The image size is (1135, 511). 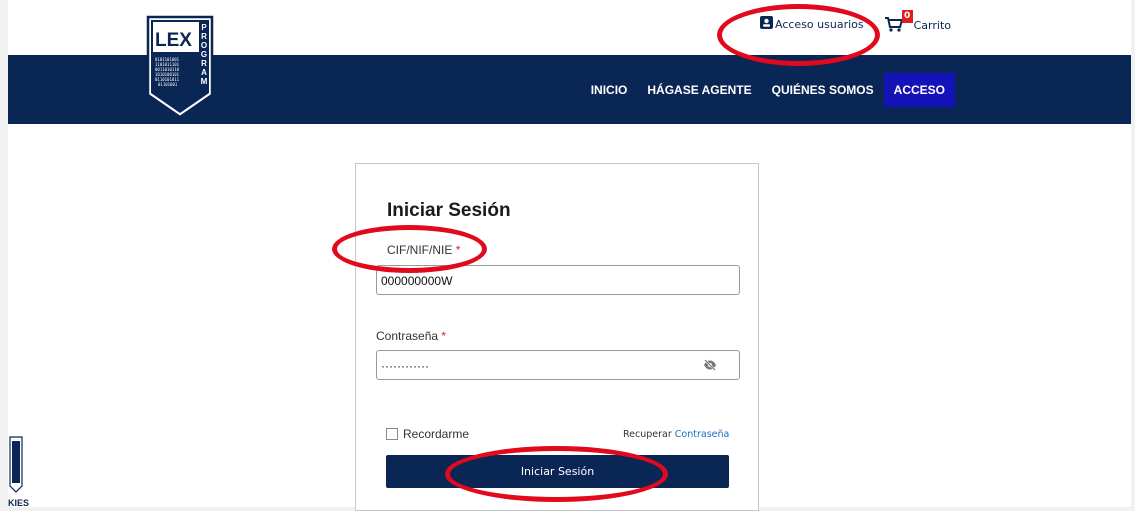 I want to click on required-mark: *, so click(x=444, y=336).